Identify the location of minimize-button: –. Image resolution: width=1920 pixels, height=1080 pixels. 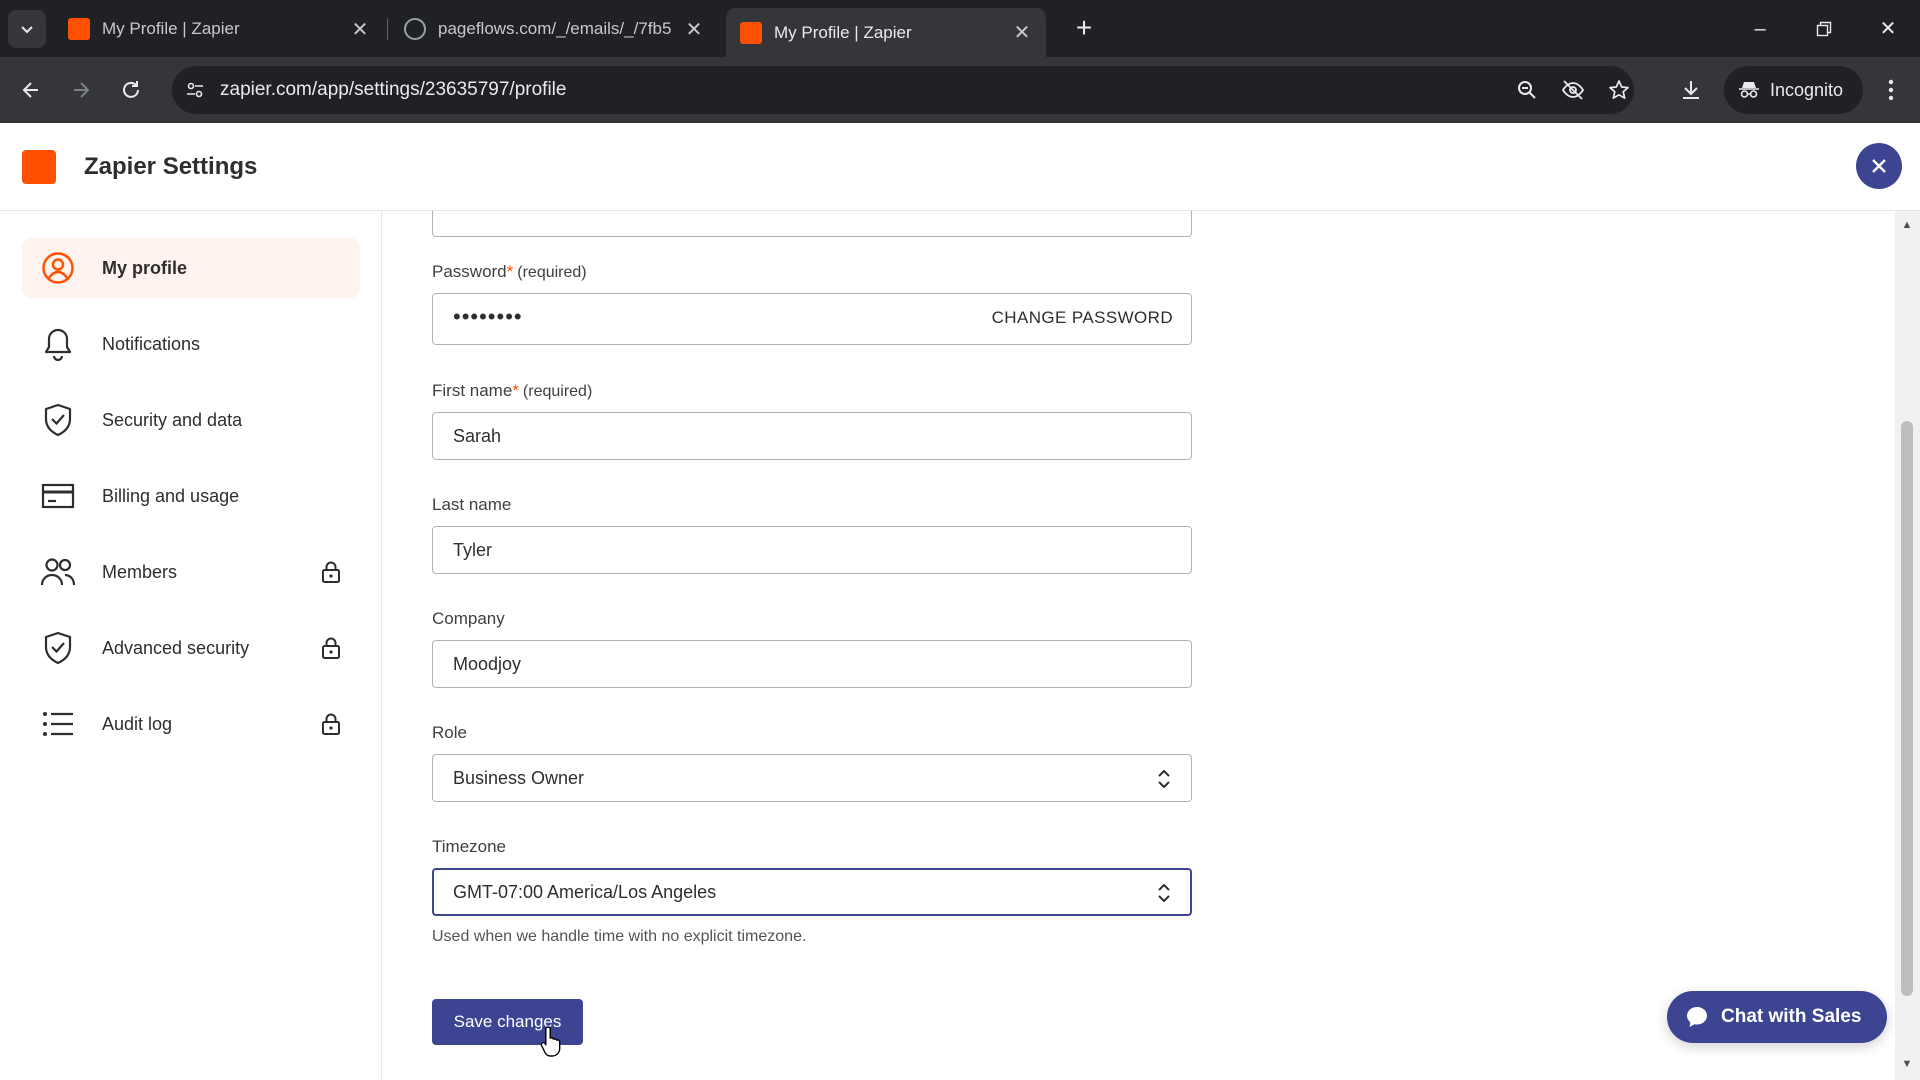
(1760, 29).